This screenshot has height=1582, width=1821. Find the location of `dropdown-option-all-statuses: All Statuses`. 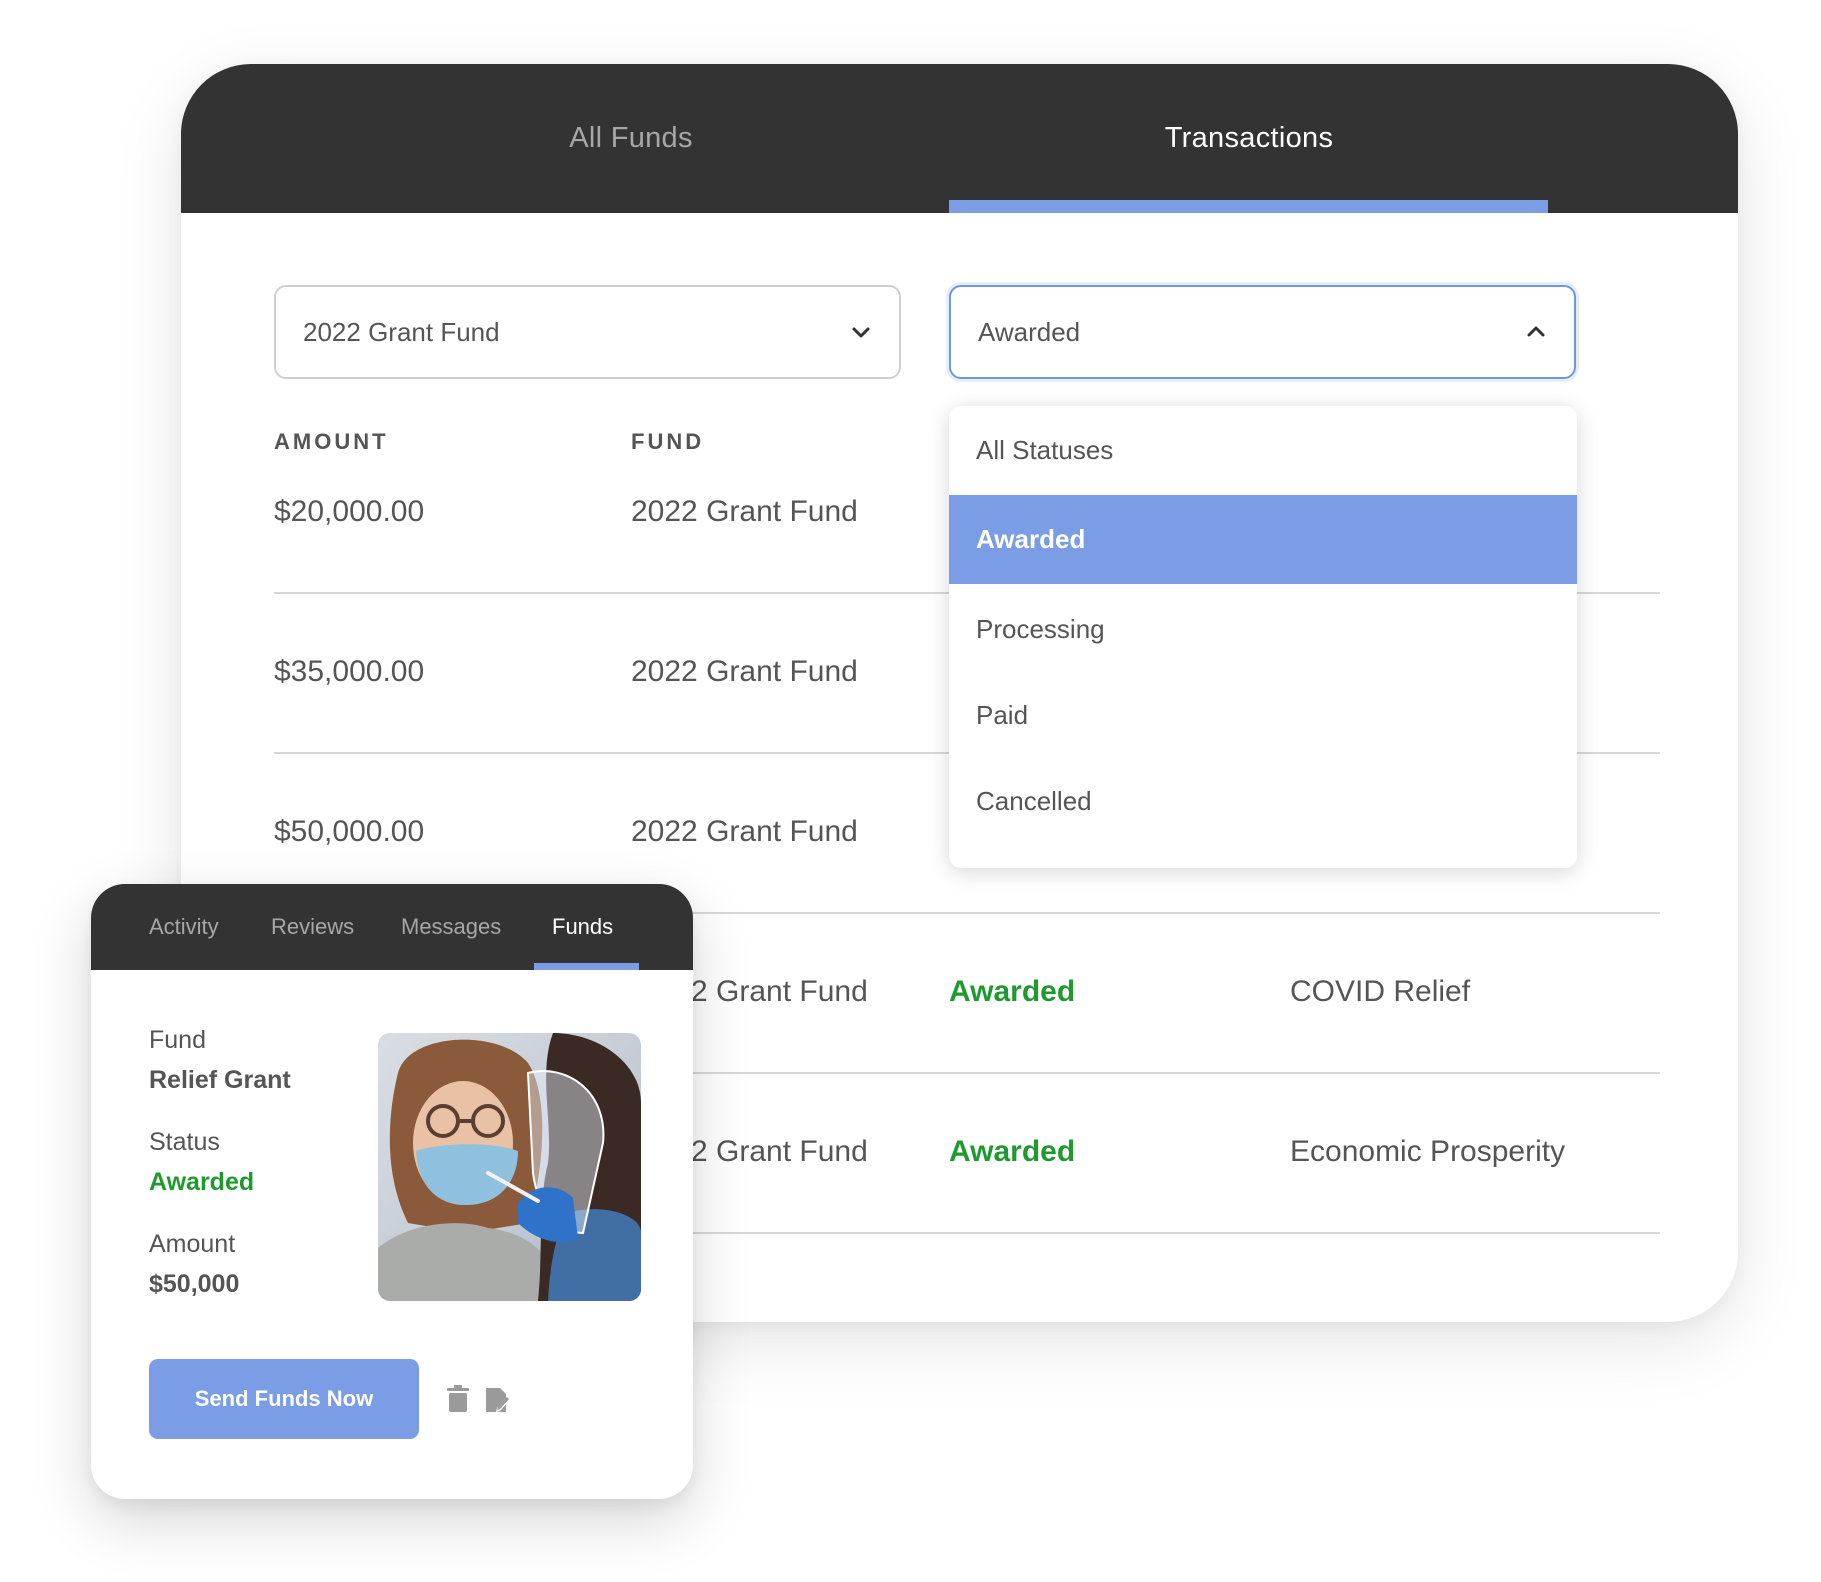

dropdown-option-all-statuses: All Statuses is located at coordinates (1263, 450).